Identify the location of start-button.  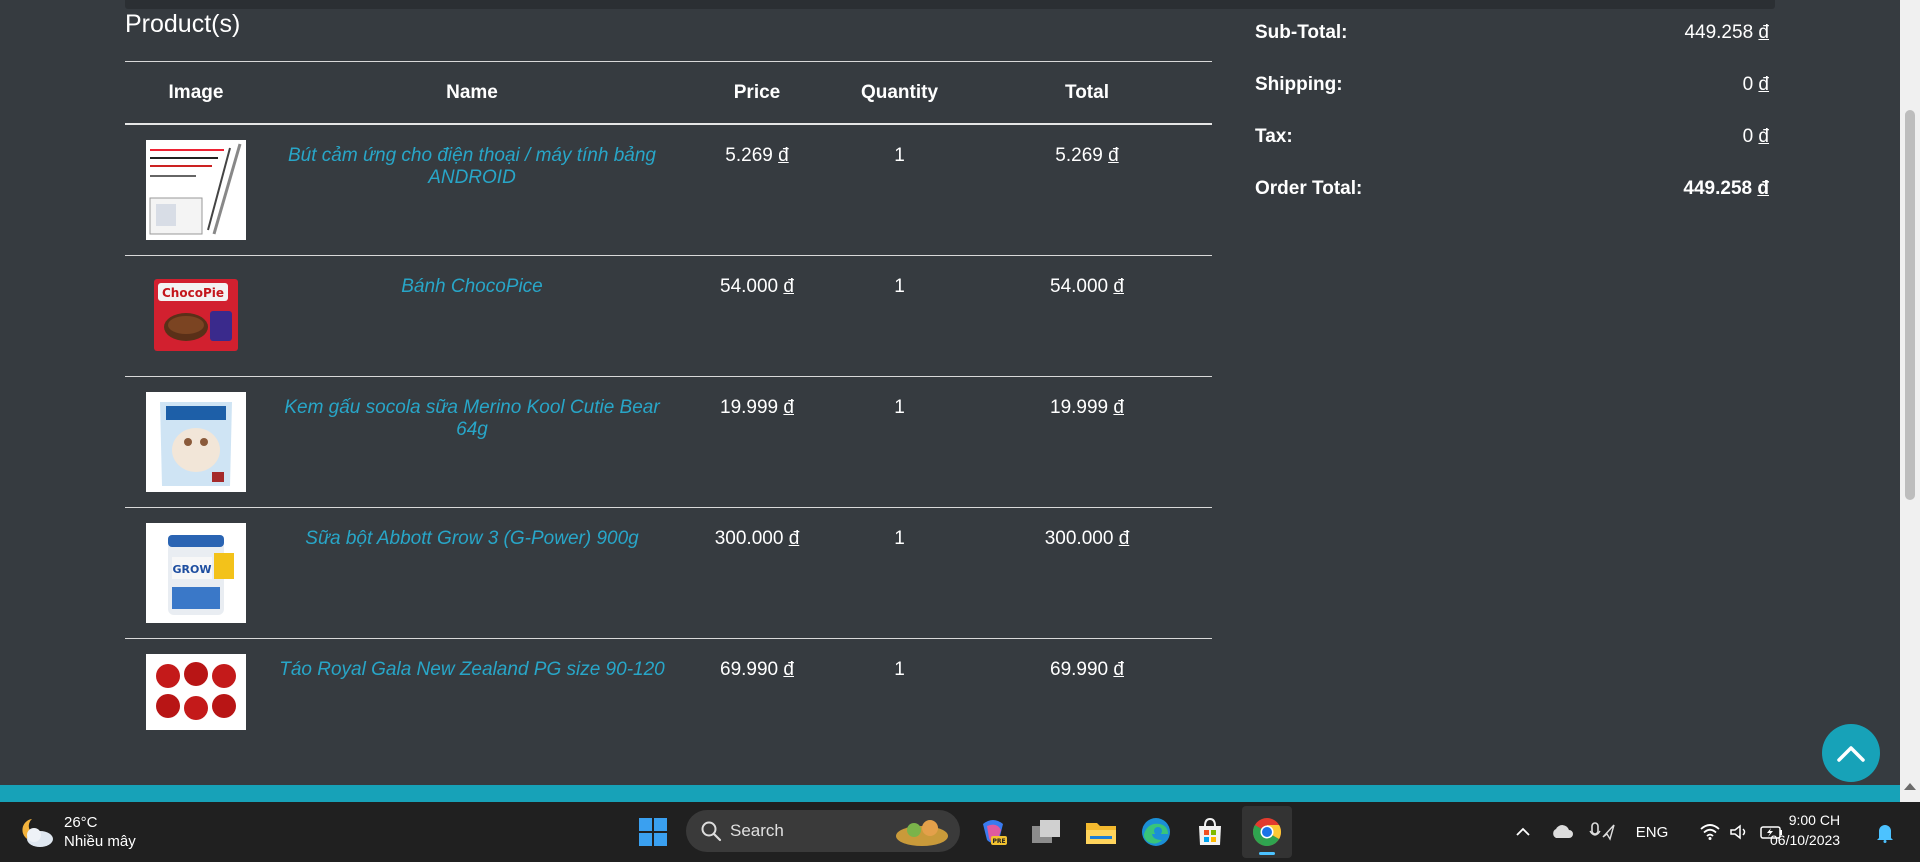
(653, 832).